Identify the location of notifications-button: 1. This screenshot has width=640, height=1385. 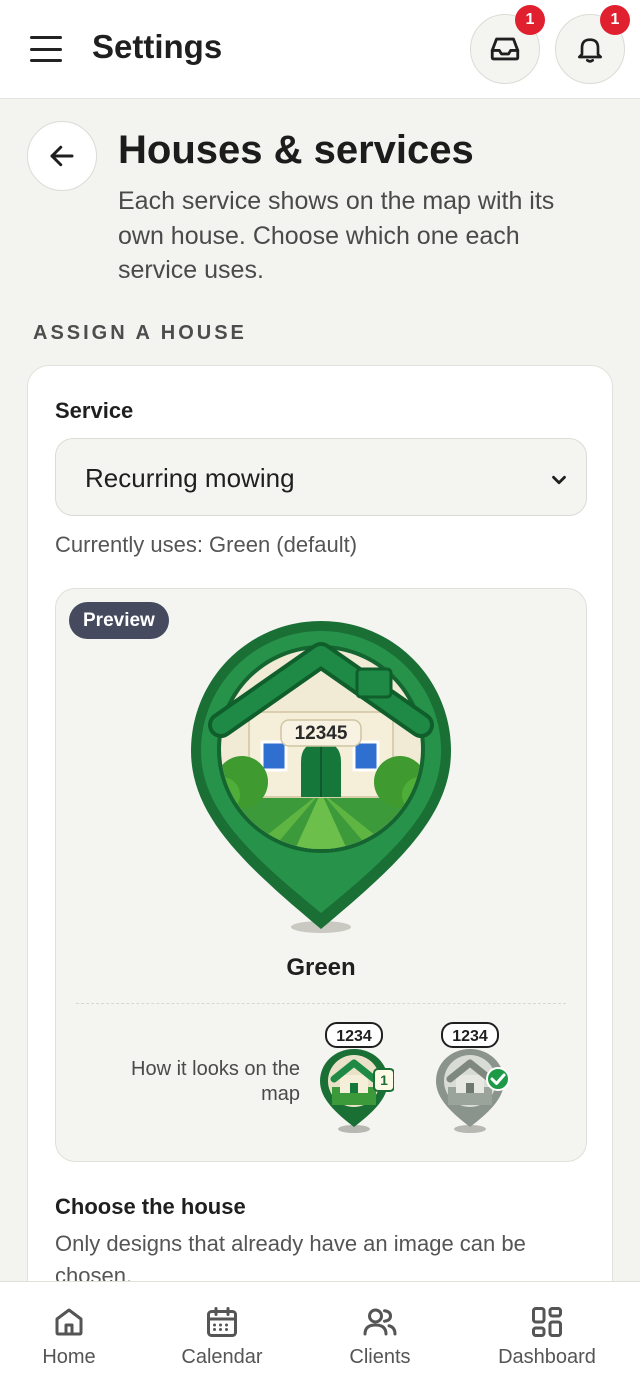
(592, 44).